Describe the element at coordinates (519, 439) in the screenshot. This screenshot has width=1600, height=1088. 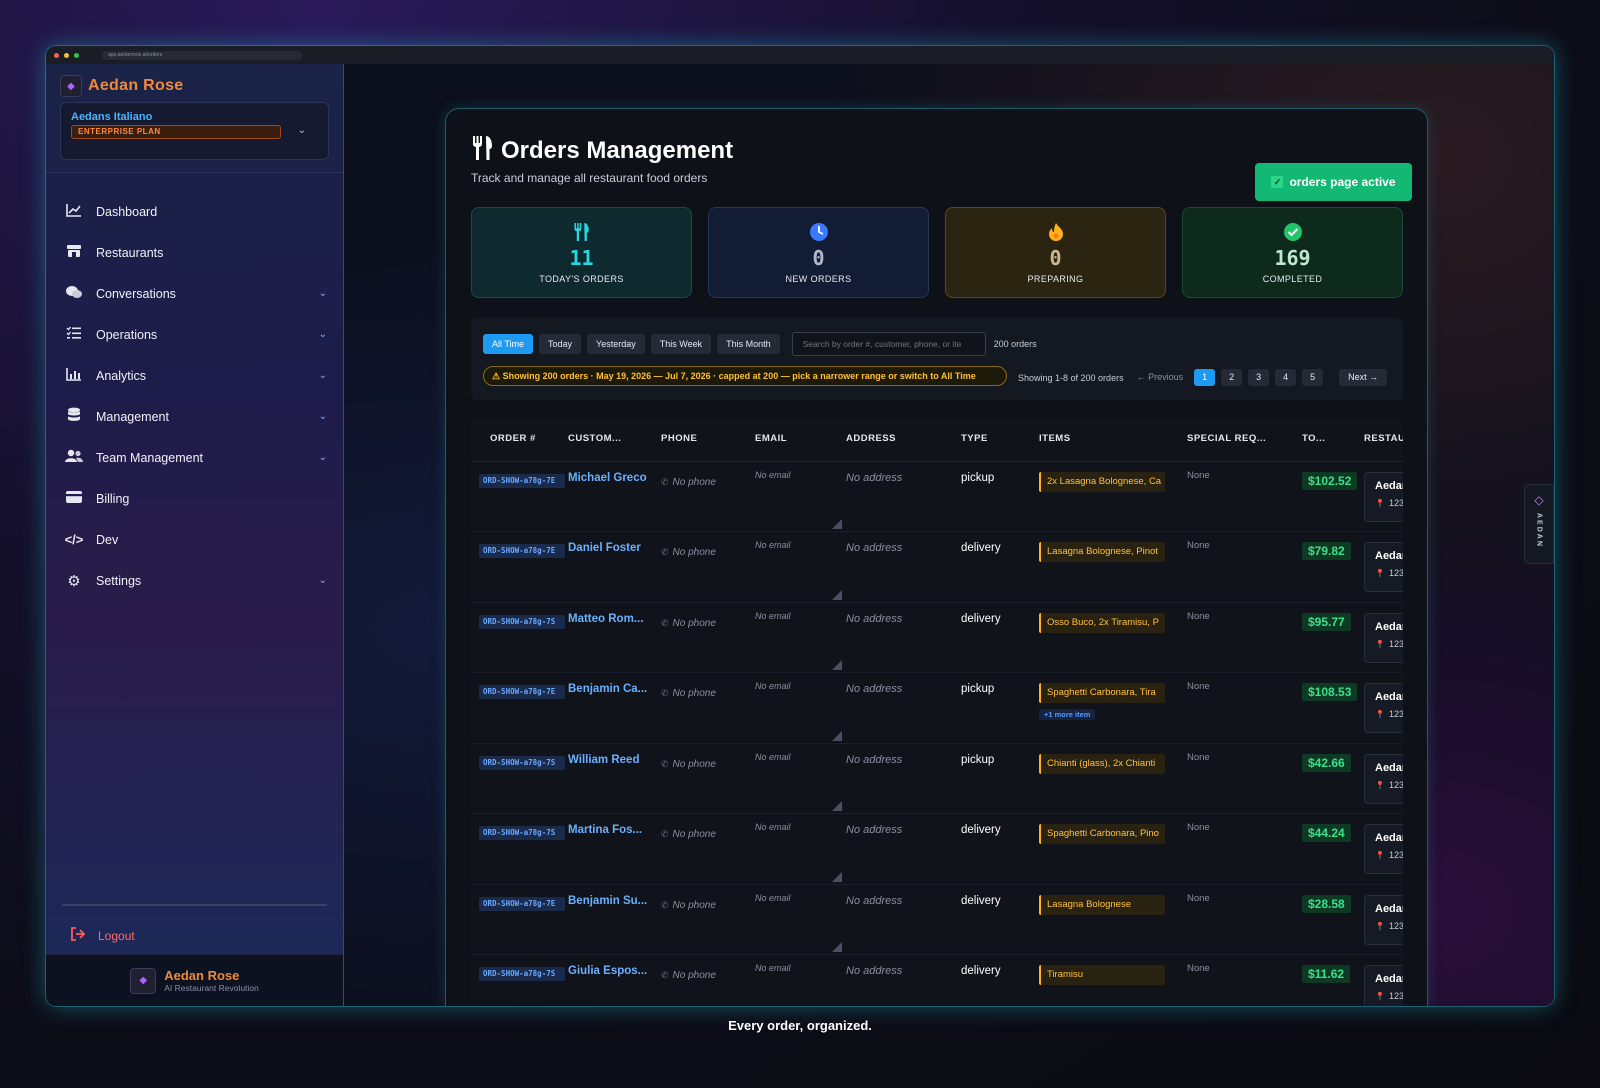
I see `column-header-order: ORDER #` at that location.